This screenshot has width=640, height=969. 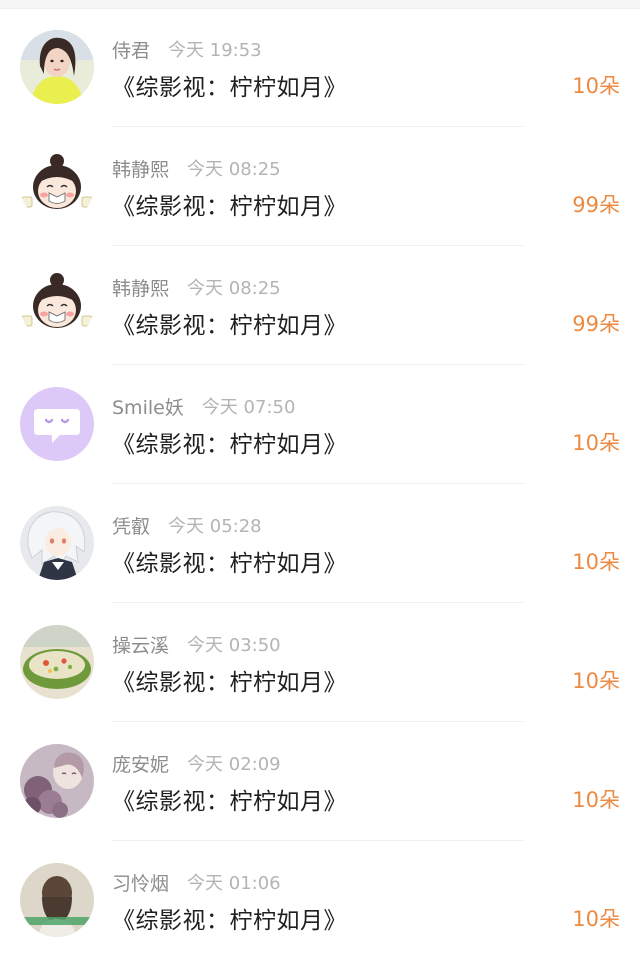 I want to click on record-time: 今天 07:50, so click(x=248, y=407).